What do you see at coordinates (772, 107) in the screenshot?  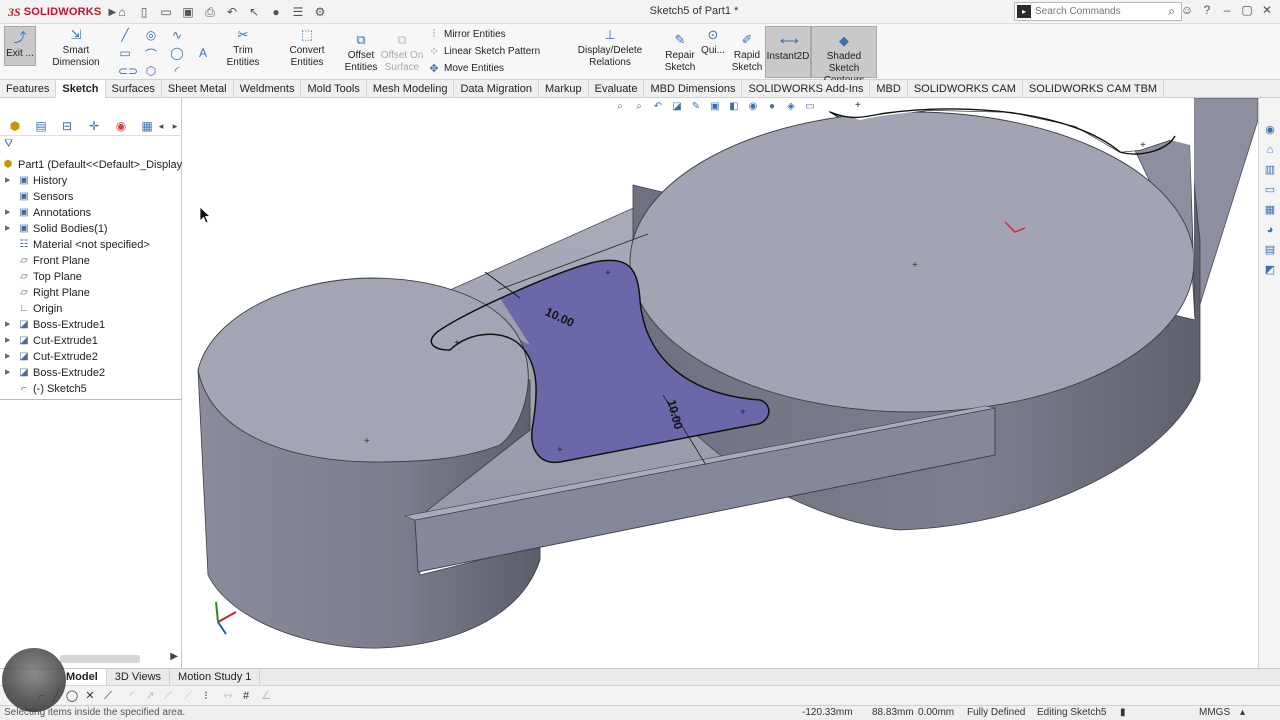 I see `edit-appearance-icon: ●` at bounding box center [772, 107].